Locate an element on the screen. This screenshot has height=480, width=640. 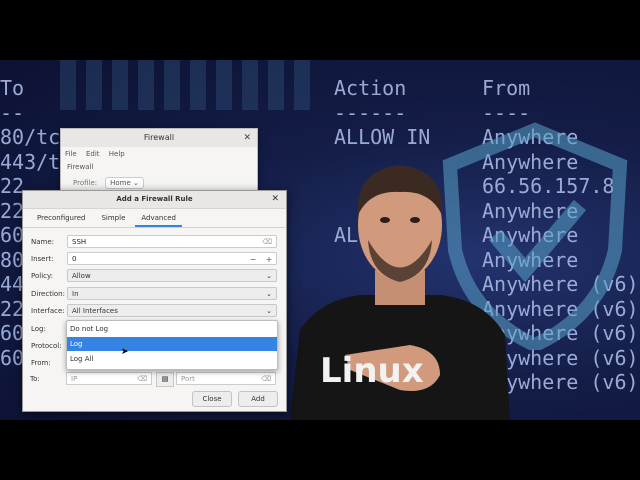
menu-bar: File Edit Help is located at coordinates (159, 154).